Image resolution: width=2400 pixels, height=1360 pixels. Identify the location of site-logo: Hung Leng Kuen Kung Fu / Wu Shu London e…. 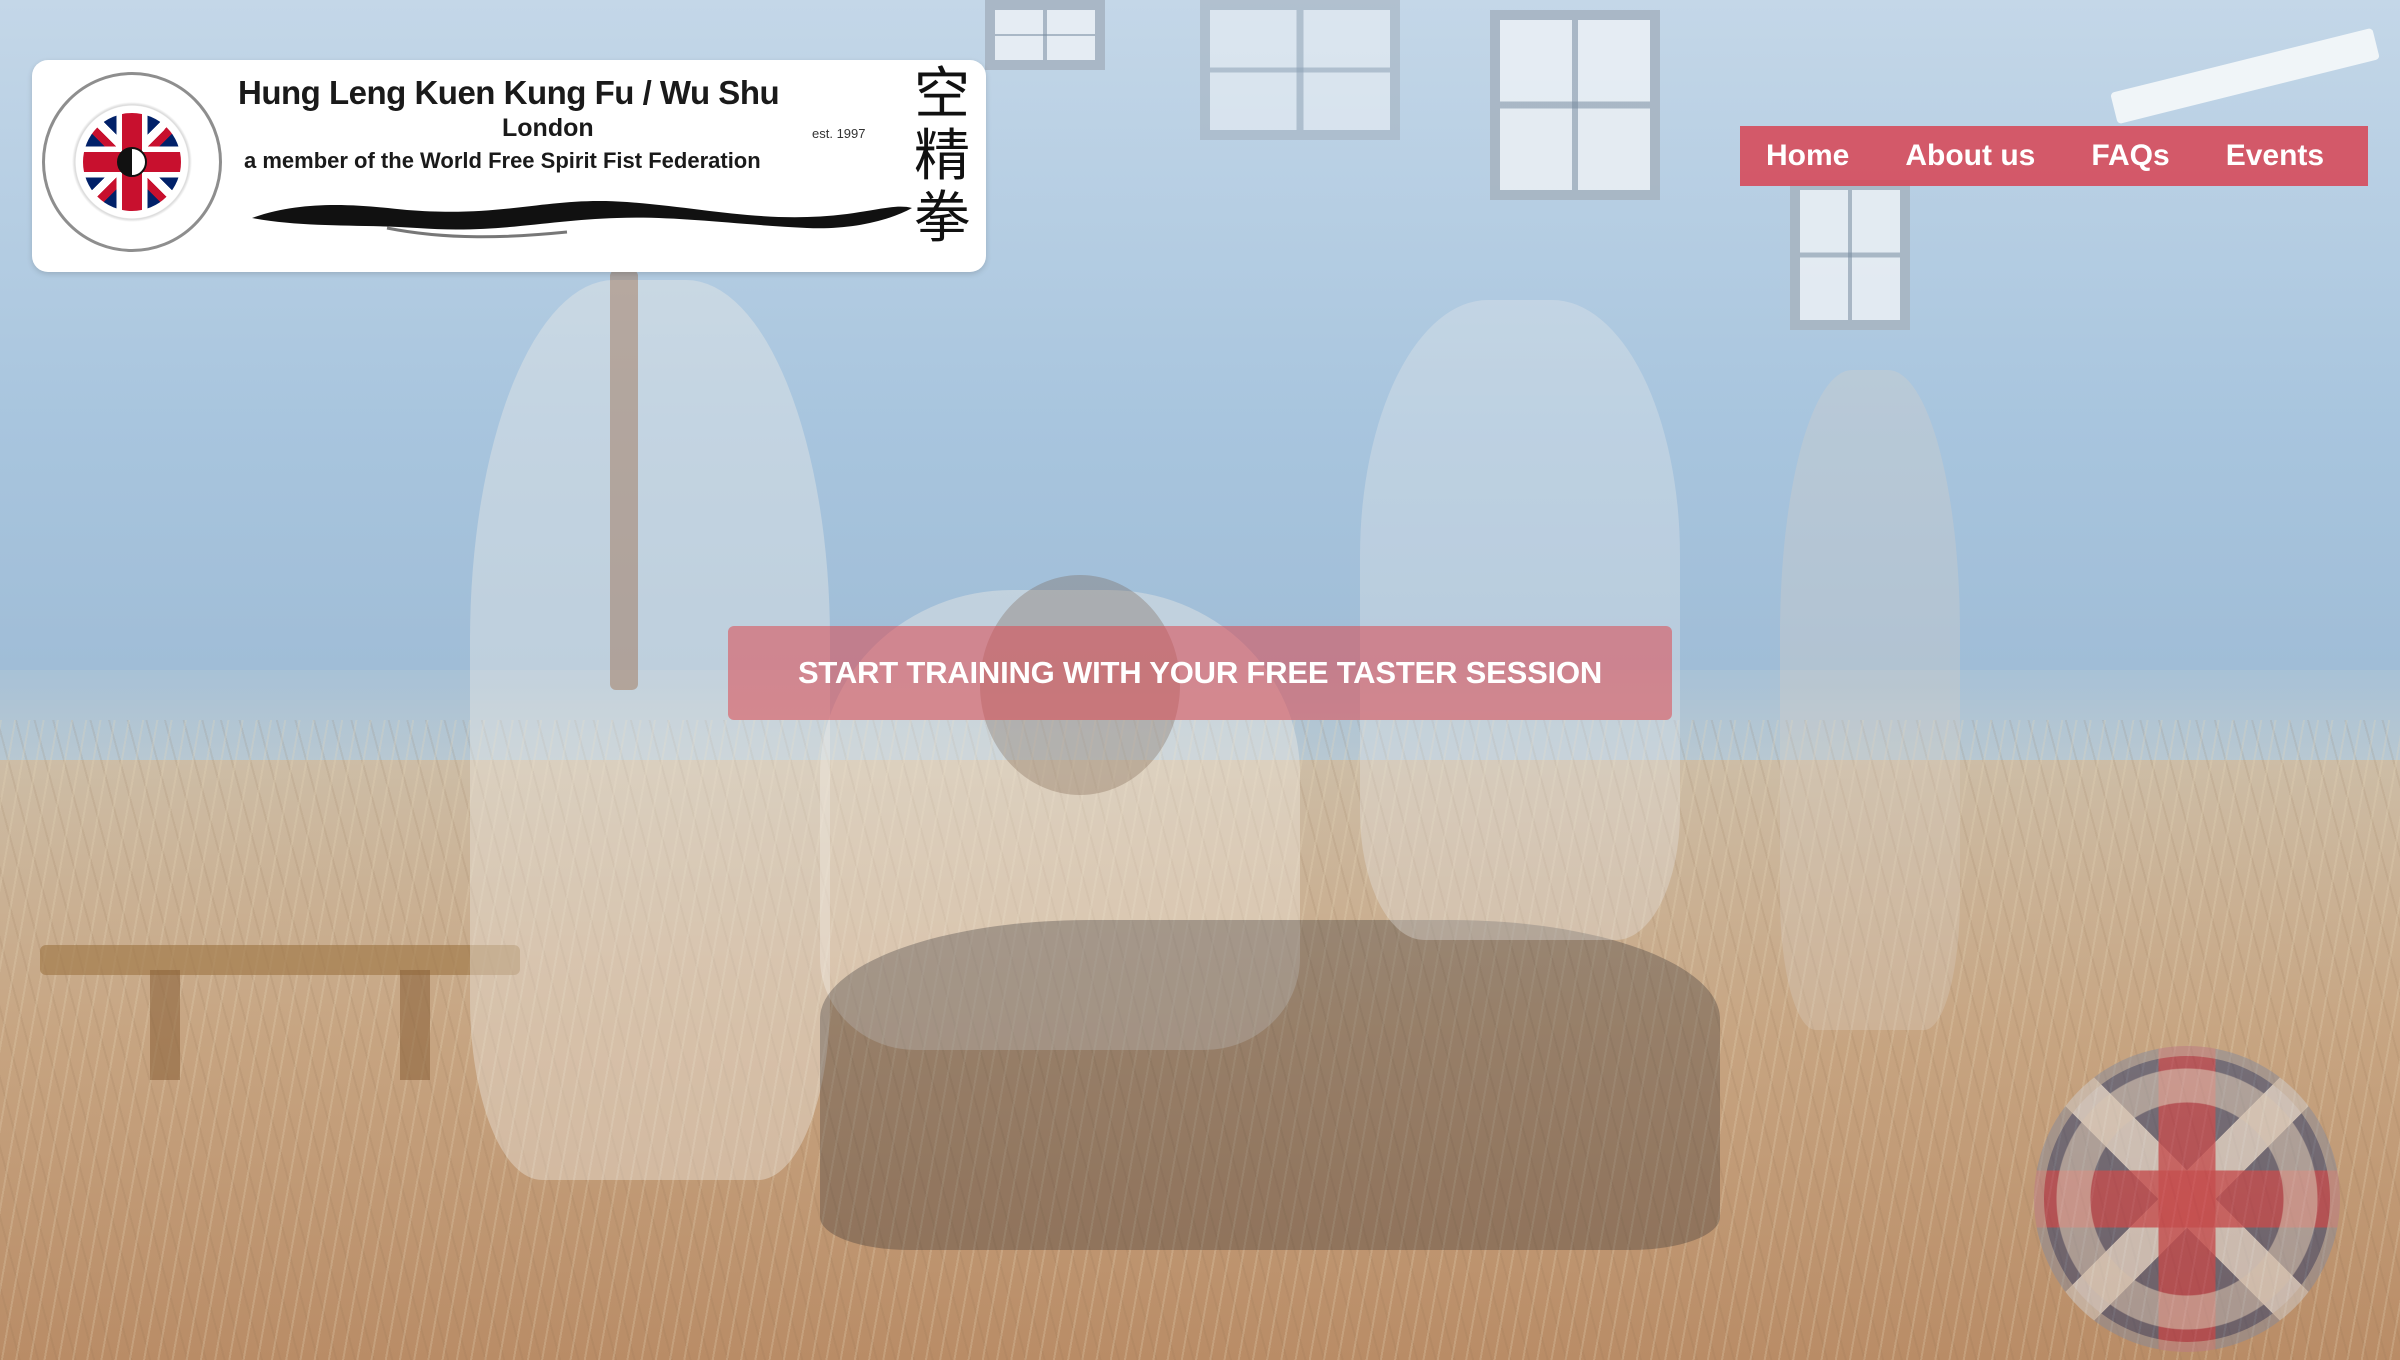
(509, 166).